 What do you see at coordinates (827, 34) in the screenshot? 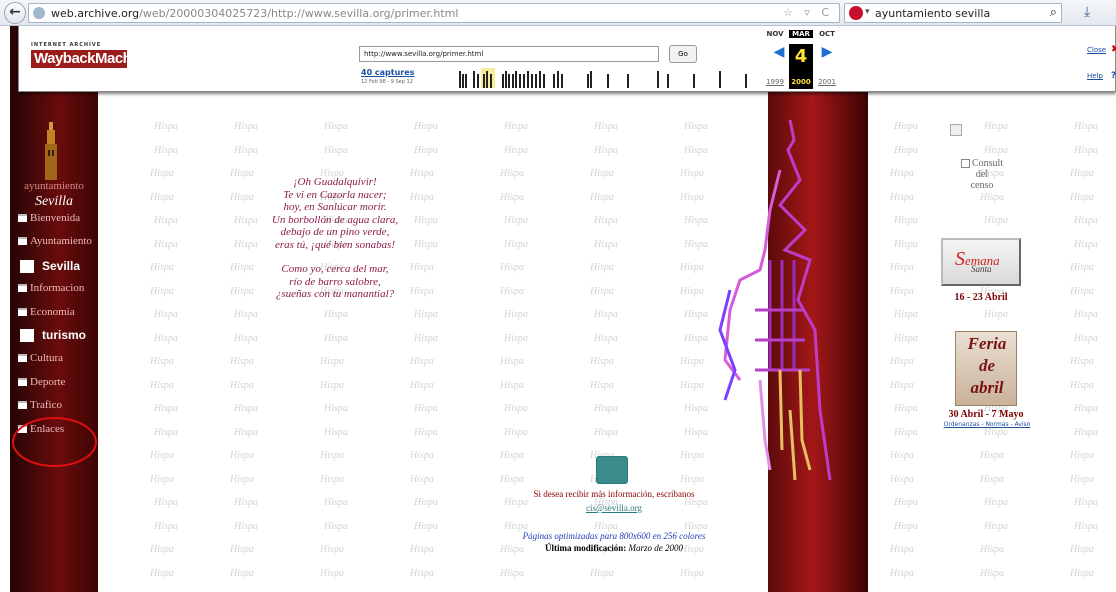
I see `next-month: OCT` at bounding box center [827, 34].